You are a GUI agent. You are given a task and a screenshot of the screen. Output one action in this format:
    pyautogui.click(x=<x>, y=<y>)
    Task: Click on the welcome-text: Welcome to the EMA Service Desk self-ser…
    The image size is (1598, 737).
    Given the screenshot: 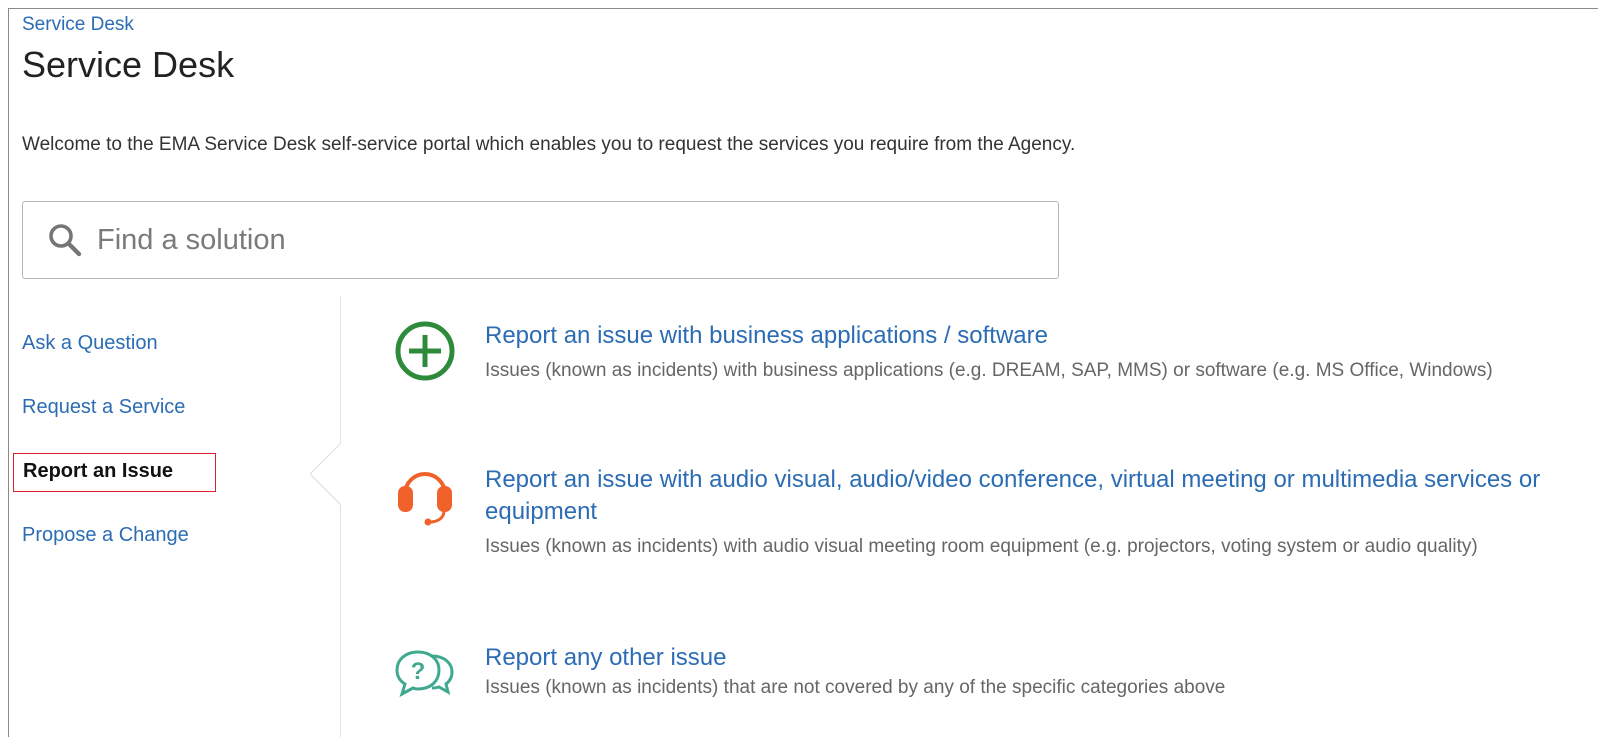 What is the action you would take?
    pyautogui.click(x=549, y=144)
    